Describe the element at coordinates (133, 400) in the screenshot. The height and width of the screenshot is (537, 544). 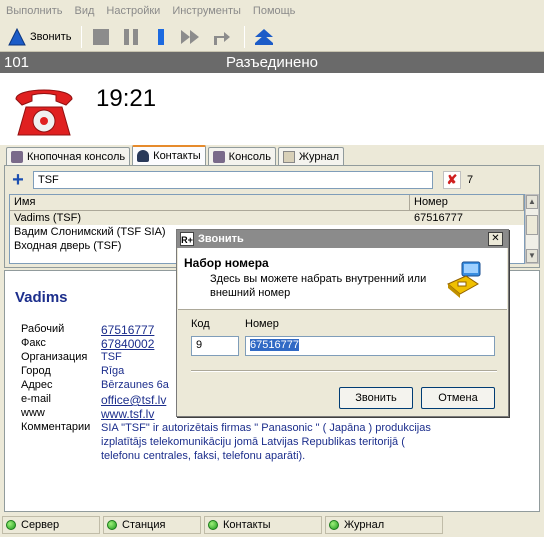
I see `email-link: office@tsf.lv` at that location.